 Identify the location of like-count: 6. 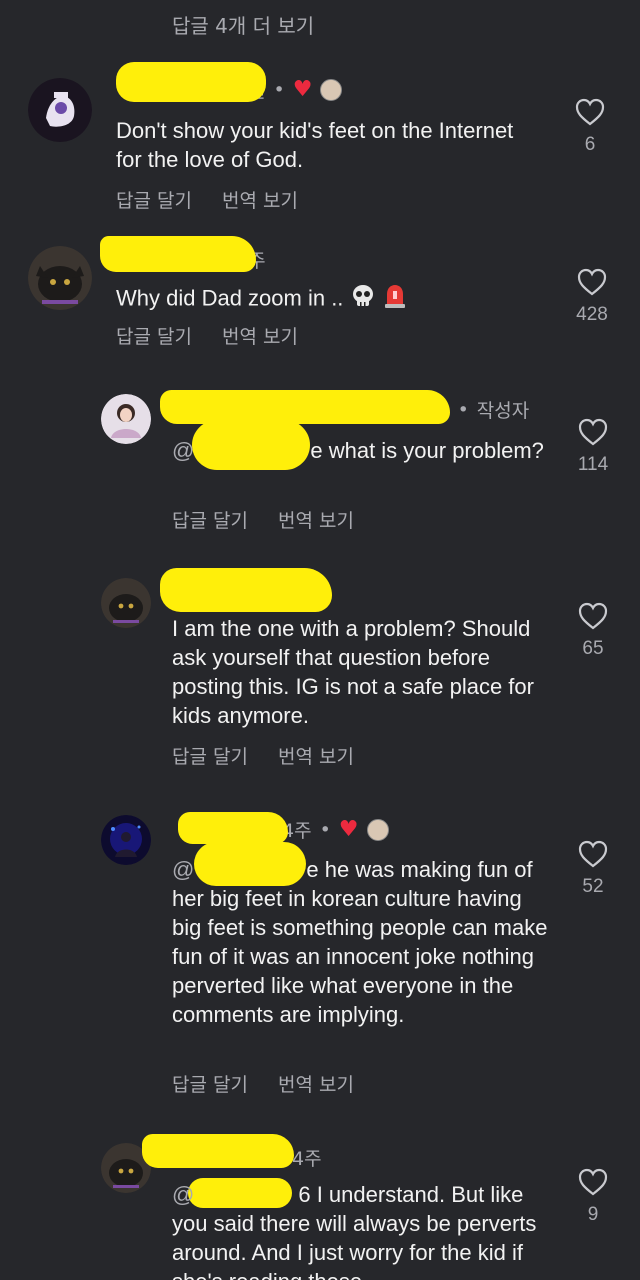
(590, 144).